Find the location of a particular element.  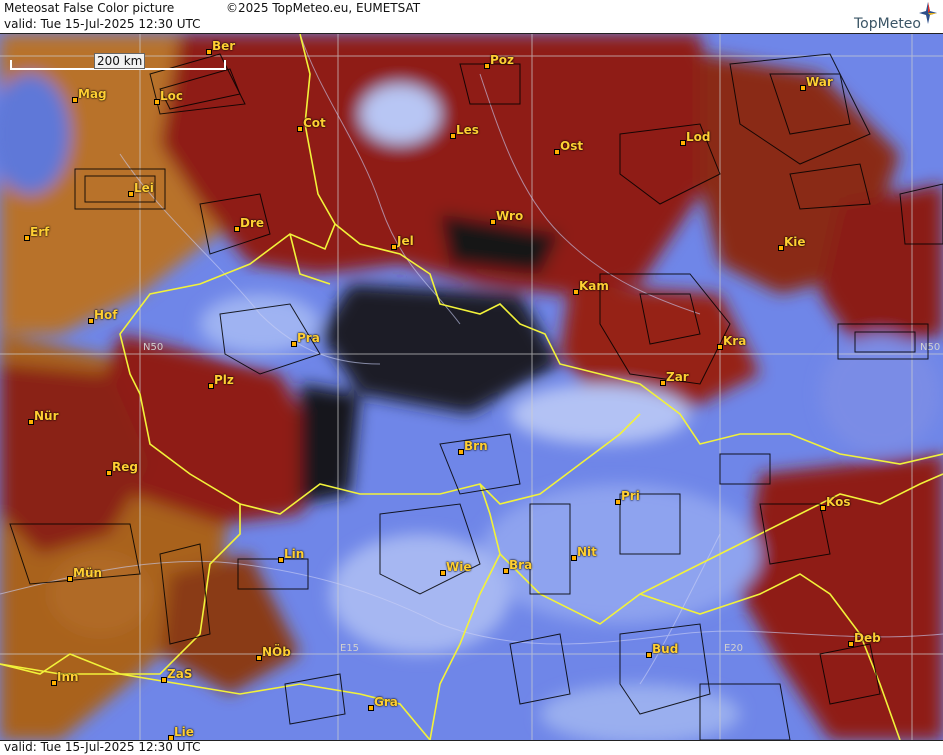

city-marker: Ost is located at coordinates (569, 147).